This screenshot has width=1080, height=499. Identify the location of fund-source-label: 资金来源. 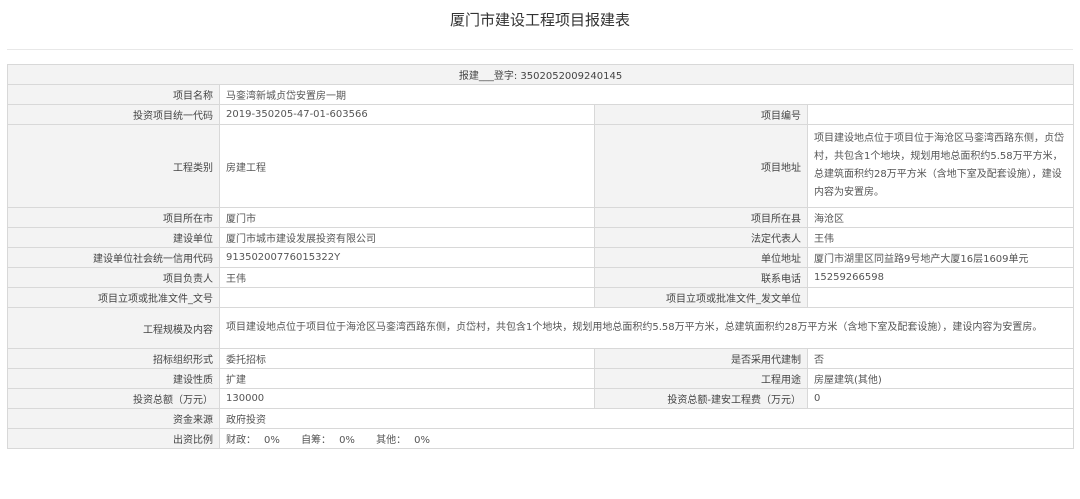
(113, 418).